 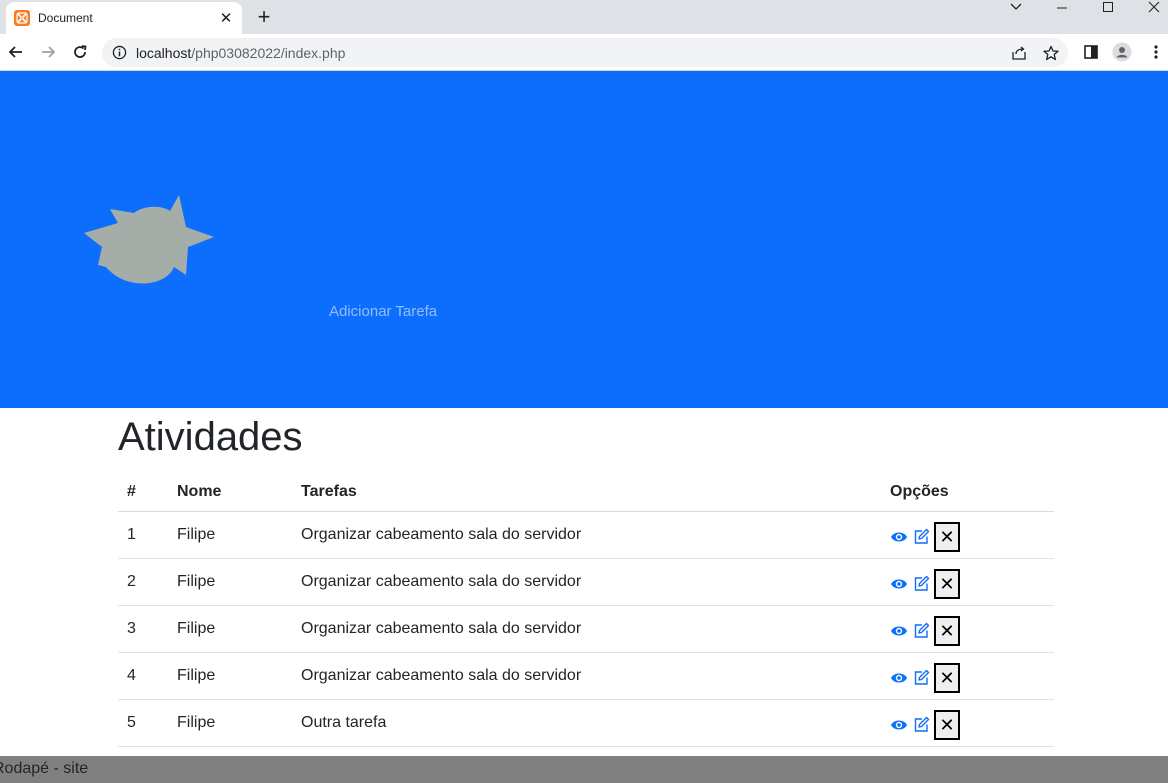 I want to click on cell-id: 4, so click(x=143, y=676).